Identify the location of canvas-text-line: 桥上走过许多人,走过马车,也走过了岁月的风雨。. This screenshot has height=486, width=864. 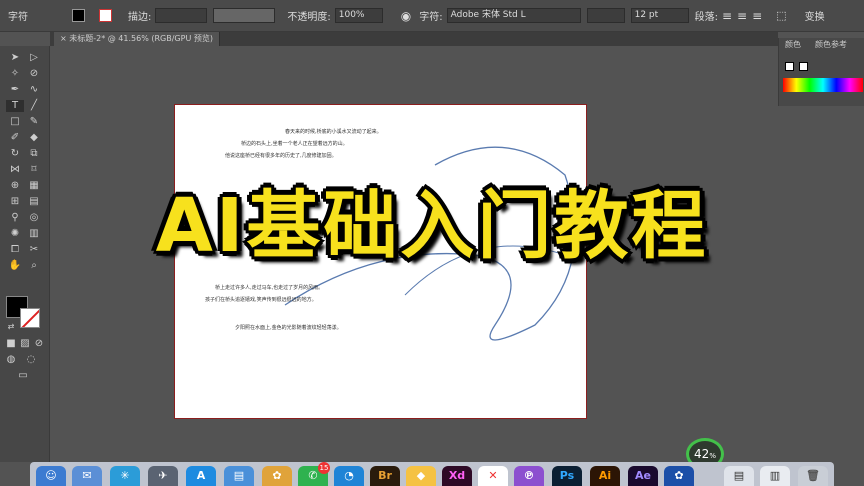
(269, 288).